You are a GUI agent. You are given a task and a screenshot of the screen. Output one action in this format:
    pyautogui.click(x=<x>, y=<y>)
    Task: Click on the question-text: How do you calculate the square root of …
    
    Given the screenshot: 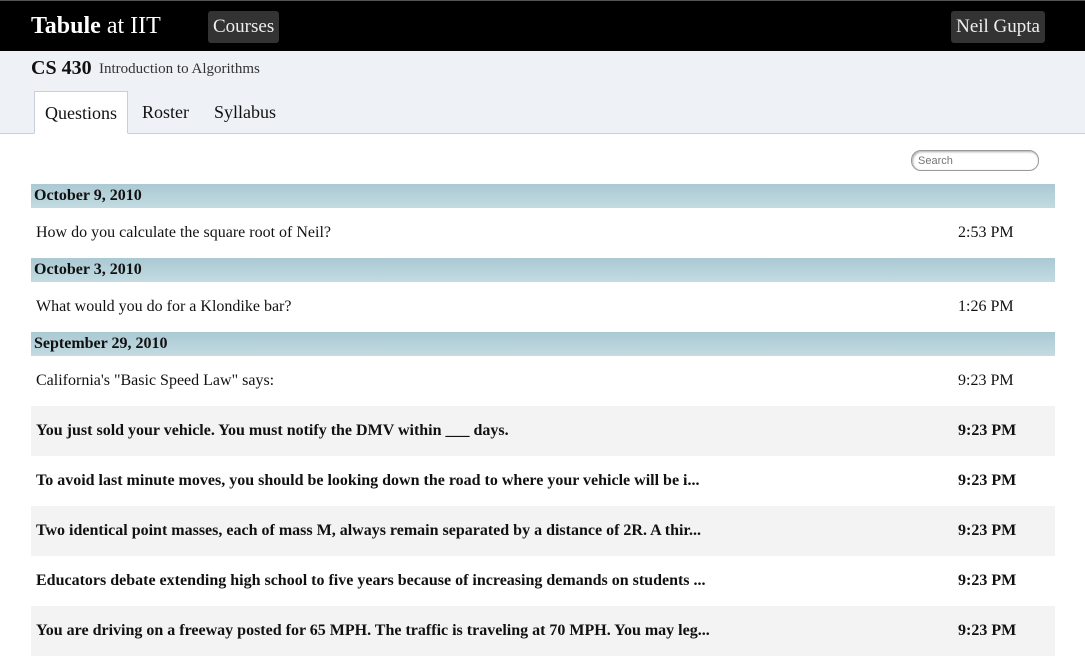 What is the action you would take?
    pyautogui.click(x=184, y=232)
    